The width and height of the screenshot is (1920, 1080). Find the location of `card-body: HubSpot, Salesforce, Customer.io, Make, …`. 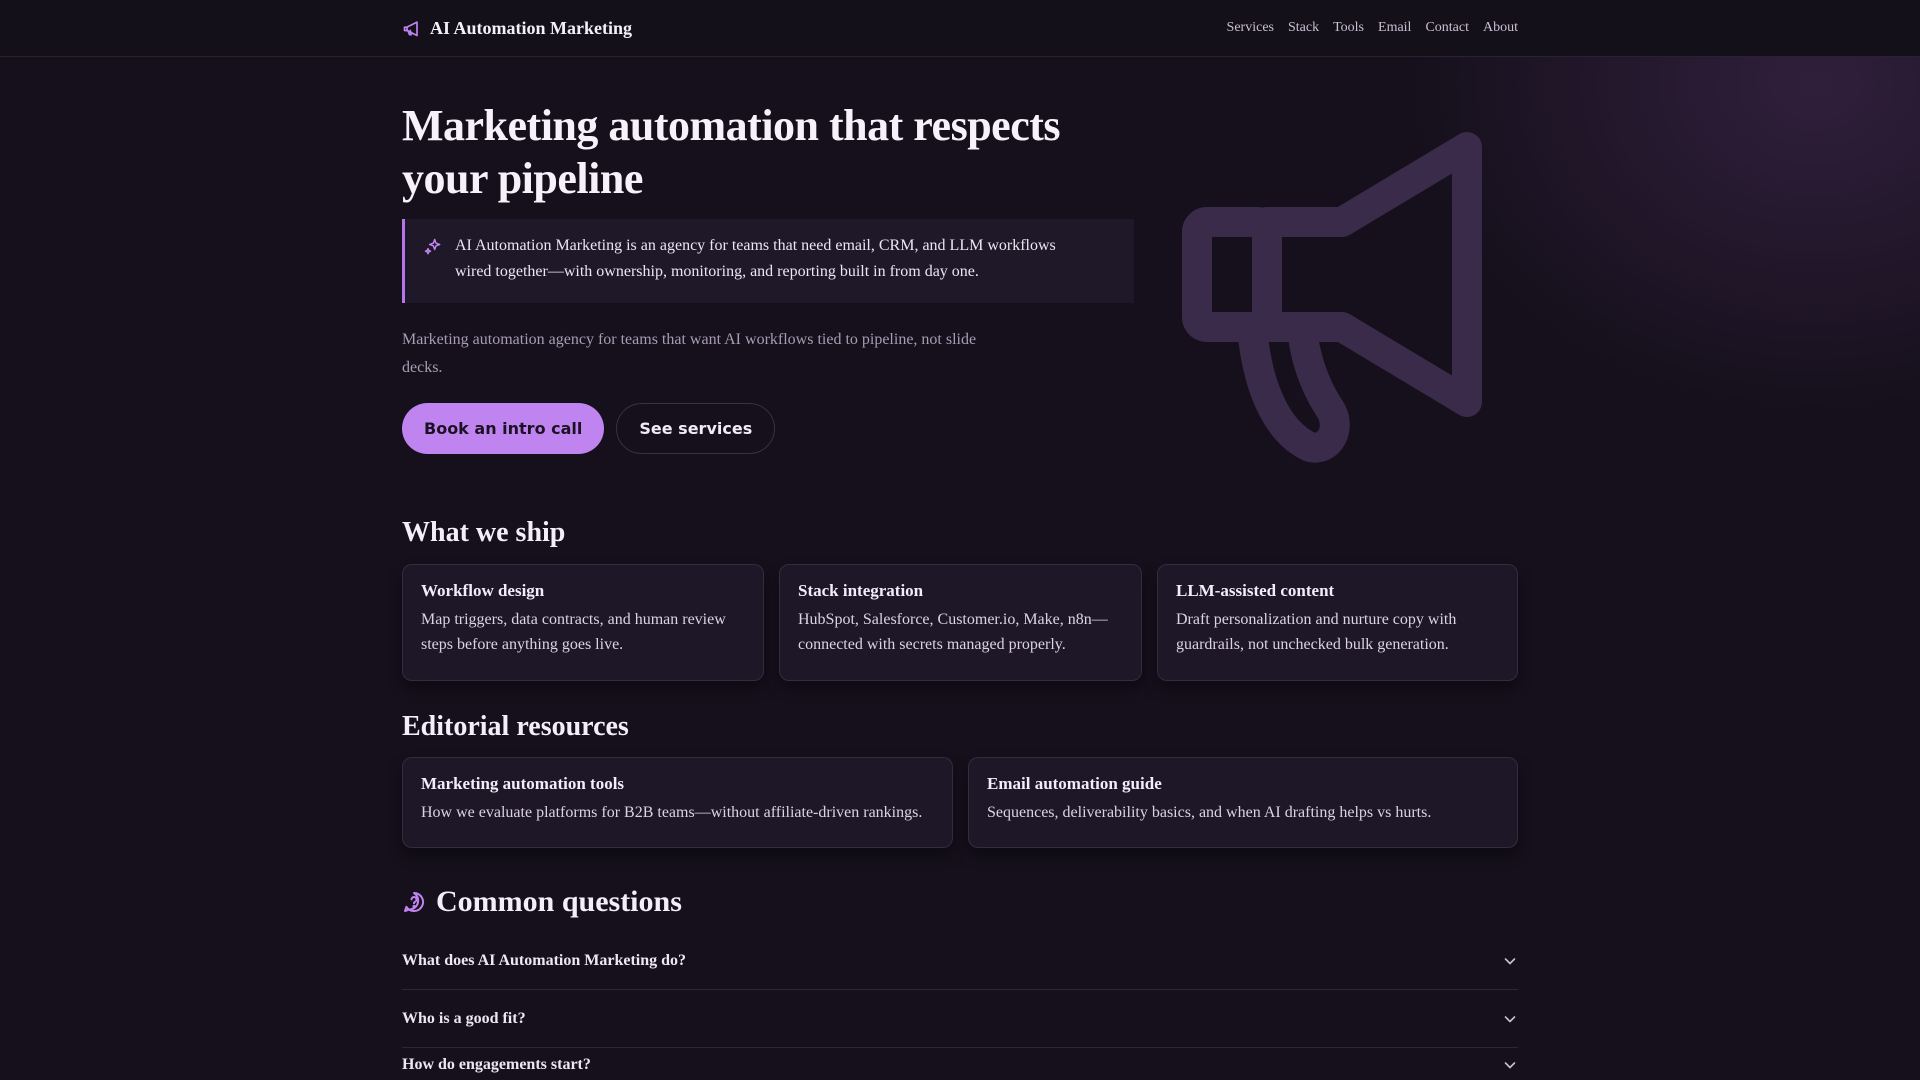

card-body: HubSpot, Salesforce, Customer.io, Make, … is located at coordinates (953, 632).